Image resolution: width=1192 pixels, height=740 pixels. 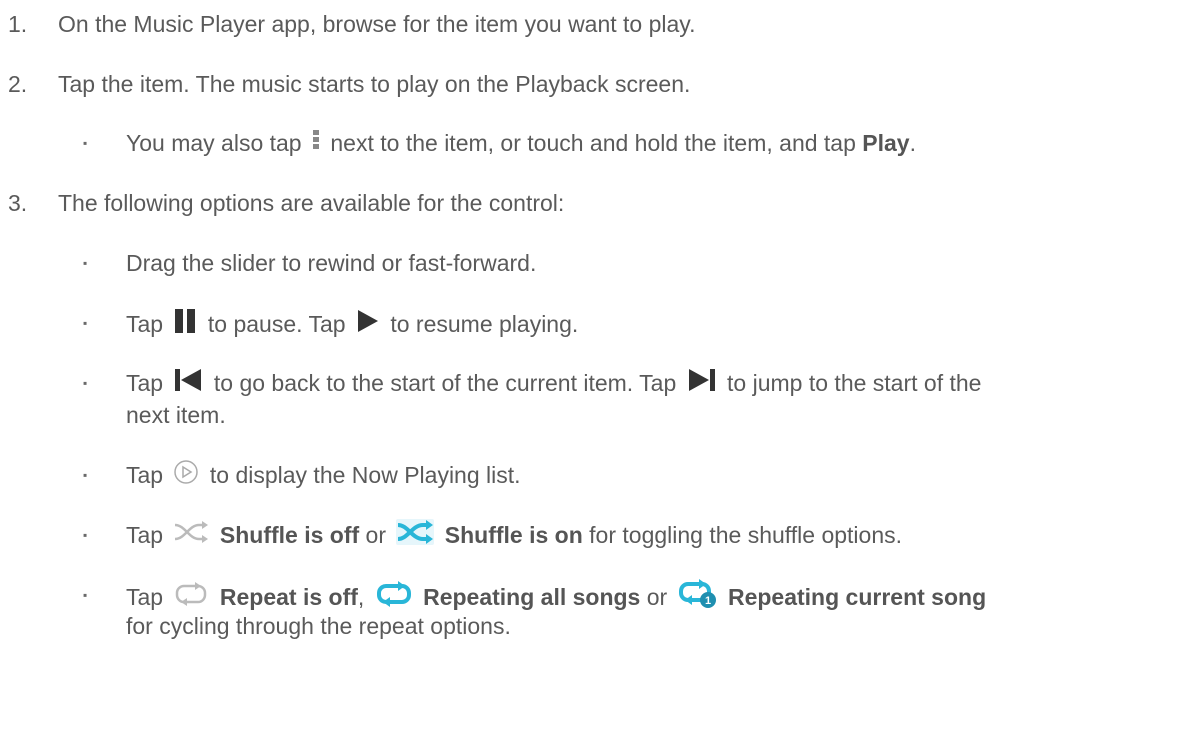 What do you see at coordinates (188, 383) in the screenshot?
I see `previous-icon` at bounding box center [188, 383].